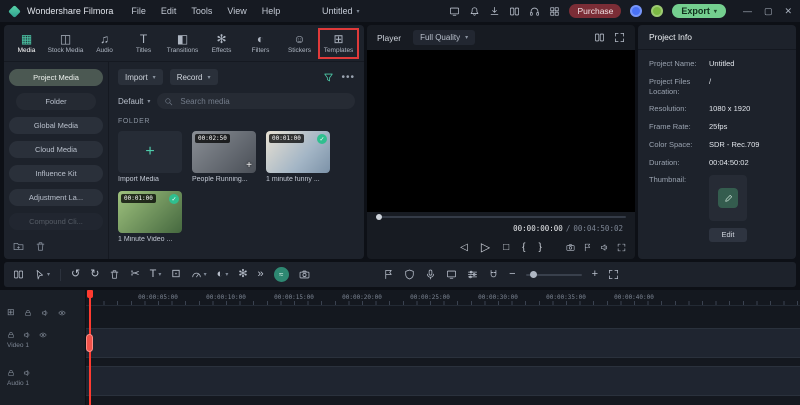  I want to click on seek-bar, so click(501, 217).